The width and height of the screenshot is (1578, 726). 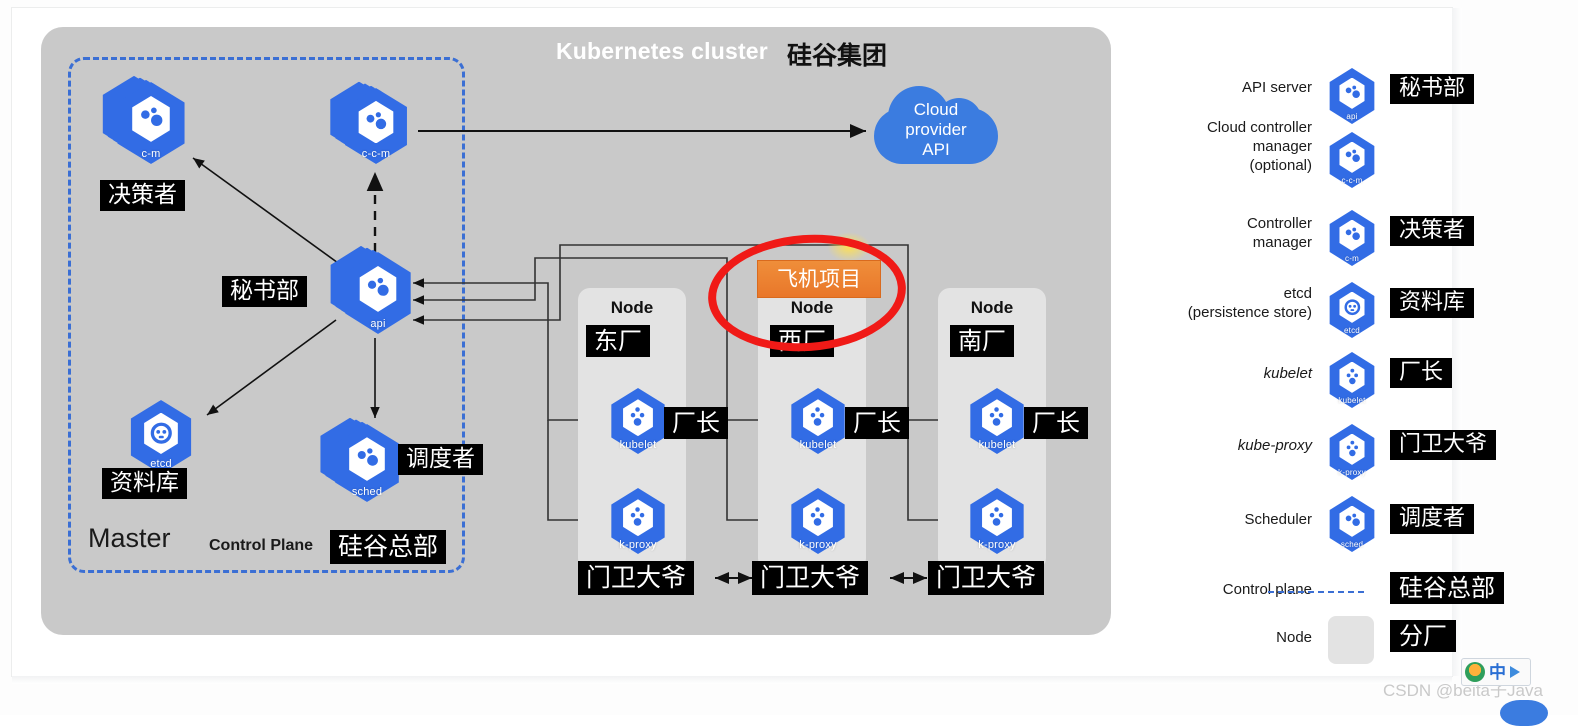 I want to click on cluster-title-en: Kubernetes cluster, so click(x=662, y=51).